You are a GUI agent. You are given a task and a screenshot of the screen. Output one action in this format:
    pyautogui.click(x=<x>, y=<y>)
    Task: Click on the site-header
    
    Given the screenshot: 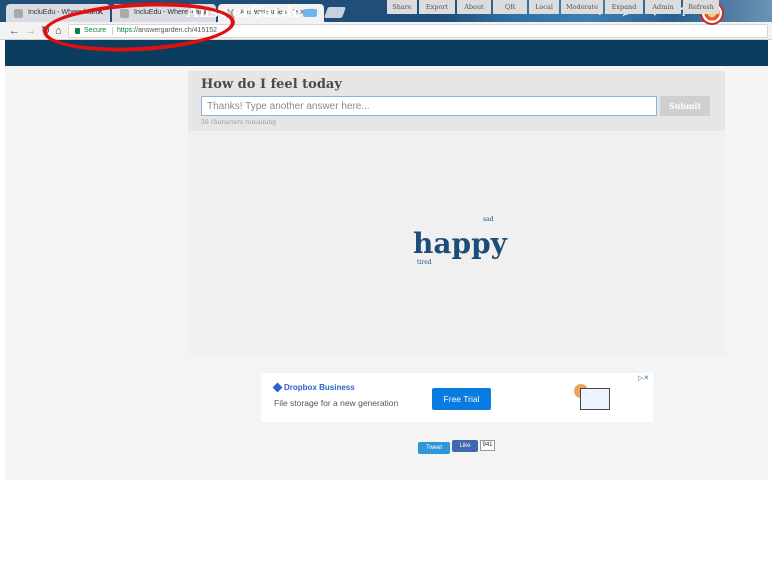 What is the action you would take?
    pyautogui.click(x=386, y=53)
    